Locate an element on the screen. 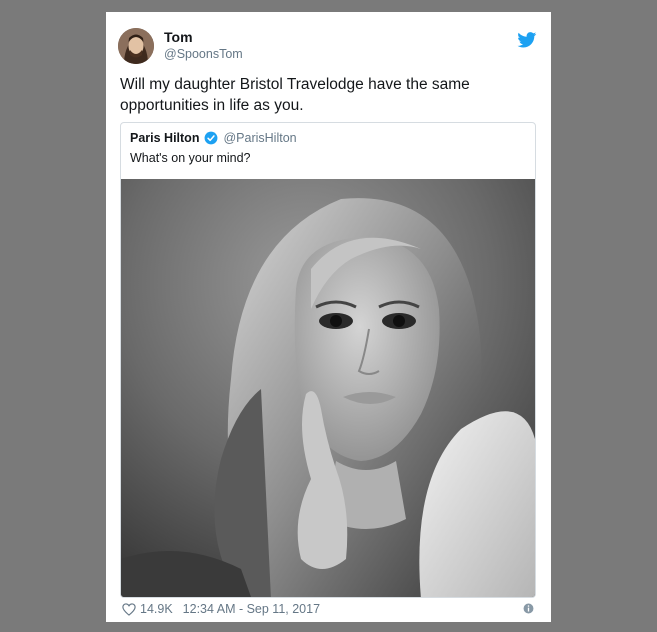 The image size is (657, 632). quoted-author-handle: @ParisHilton is located at coordinates (259, 138).